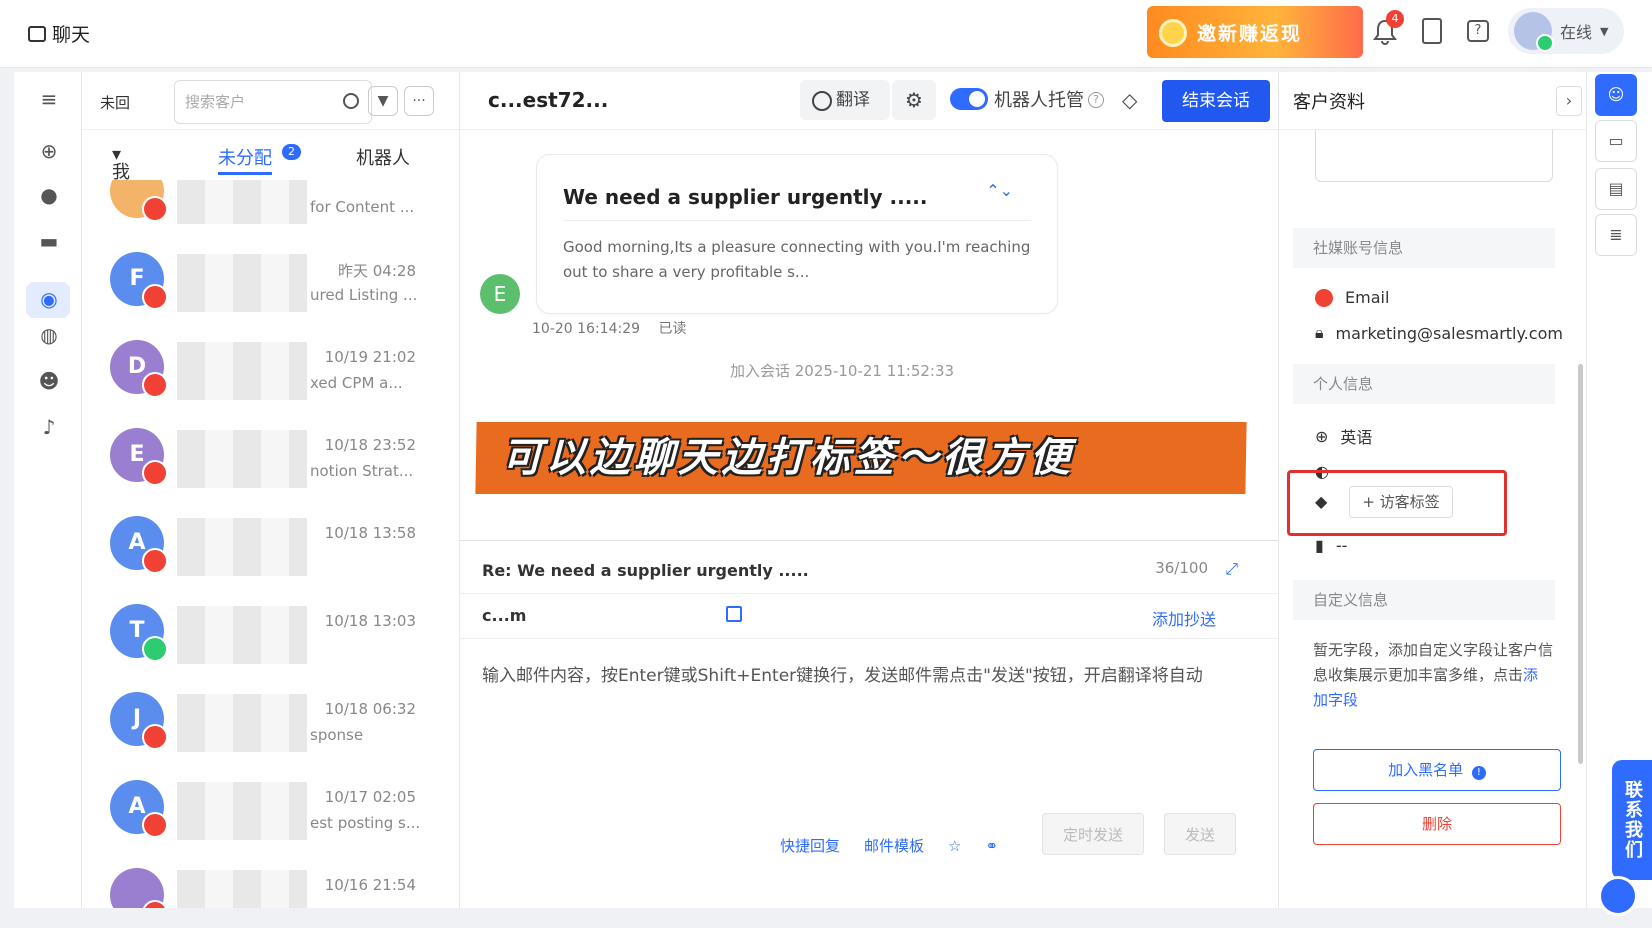 This screenshot has width=1652, height=928. Describe the element at coordinates (1395, 19) in the screenshot. I see `notification-badge: 4` at that location.